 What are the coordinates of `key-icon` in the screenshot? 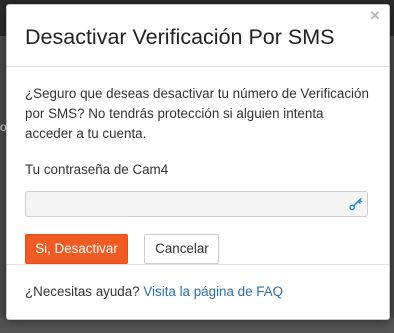 It's located at (356, 204).